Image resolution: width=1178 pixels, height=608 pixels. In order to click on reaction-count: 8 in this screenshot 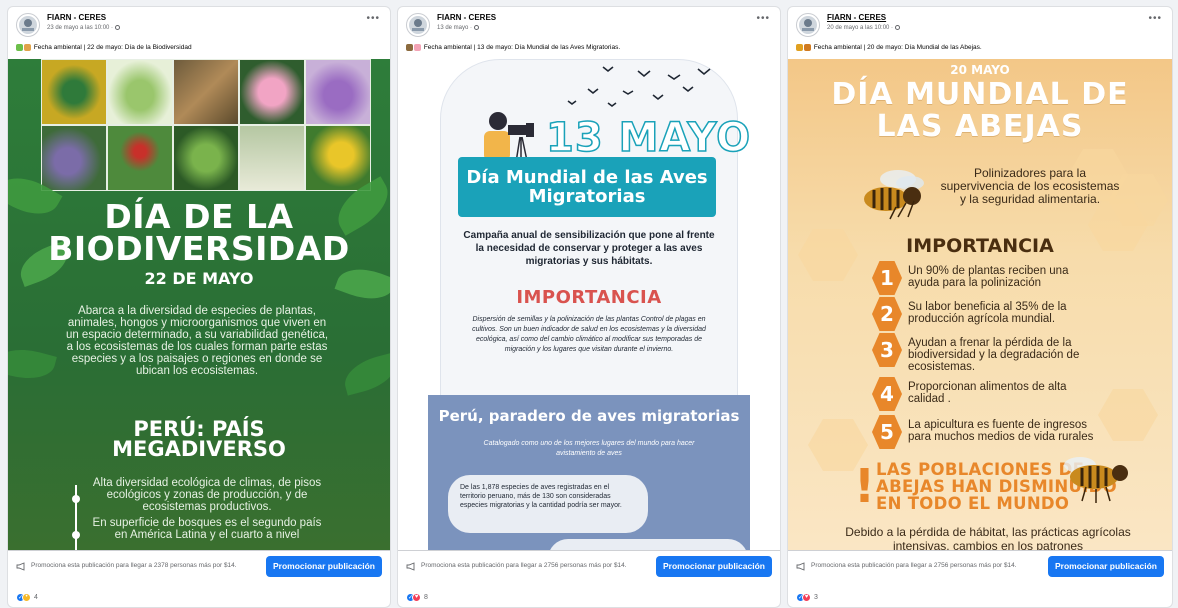, I will do `click(426, 597)`.